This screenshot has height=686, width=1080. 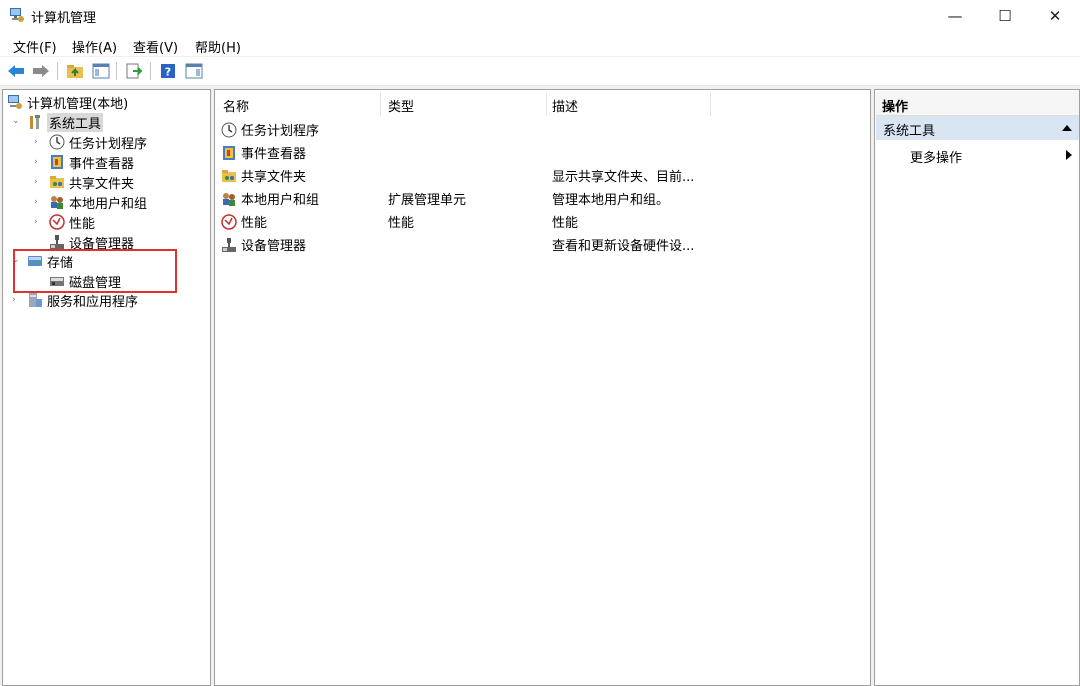 What do you see at coordinates (155, 46) in the screenshot?
I see `menu-view: 查看(V)` at bounding box center [155, 46].